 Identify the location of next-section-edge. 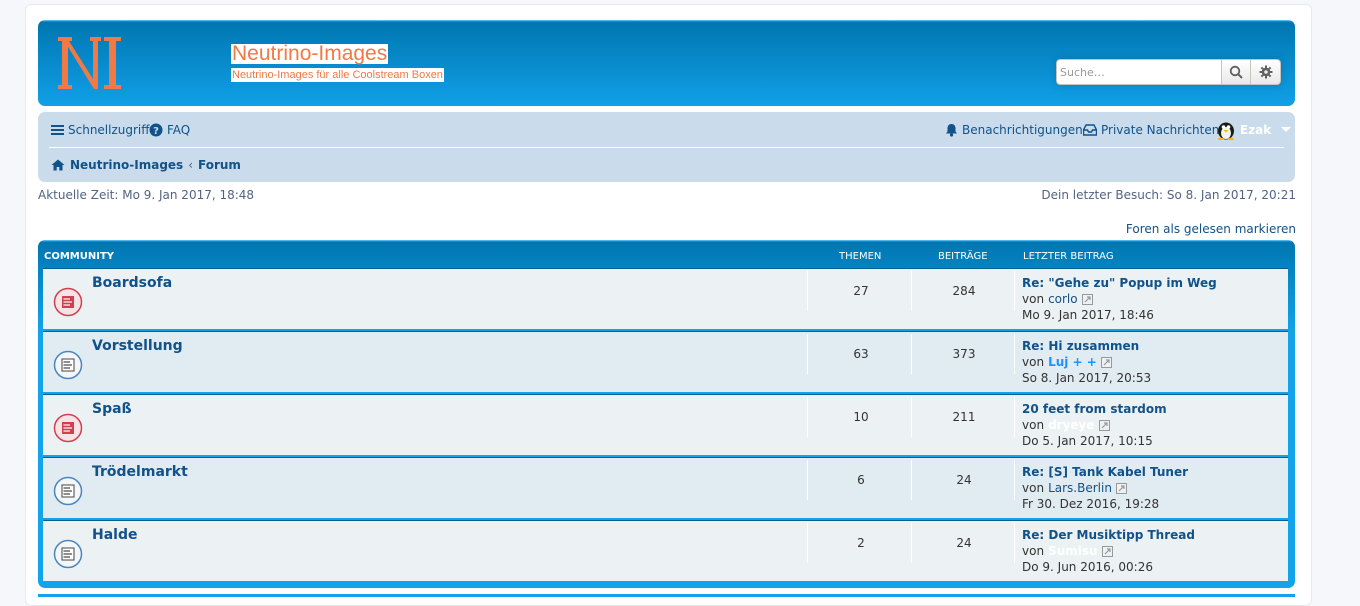
(666, 595).